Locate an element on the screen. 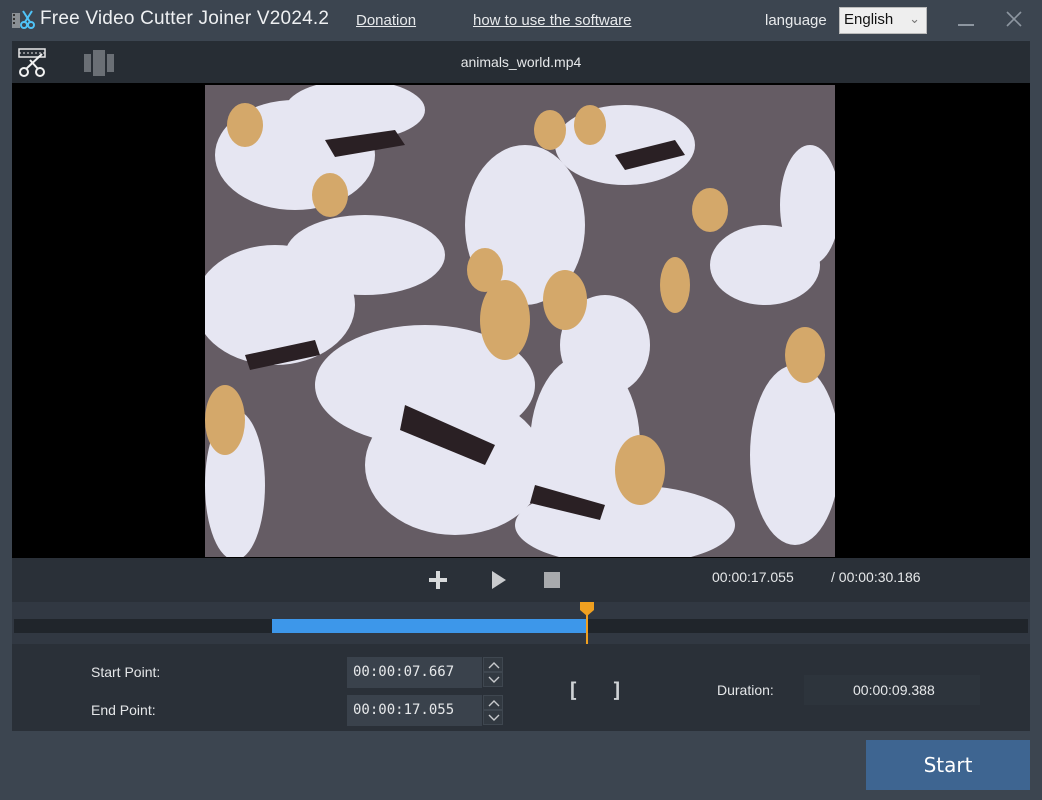  playback-controls: 00:00:17.055 / 00:00:30.186 is located at coordinates (521, 580).